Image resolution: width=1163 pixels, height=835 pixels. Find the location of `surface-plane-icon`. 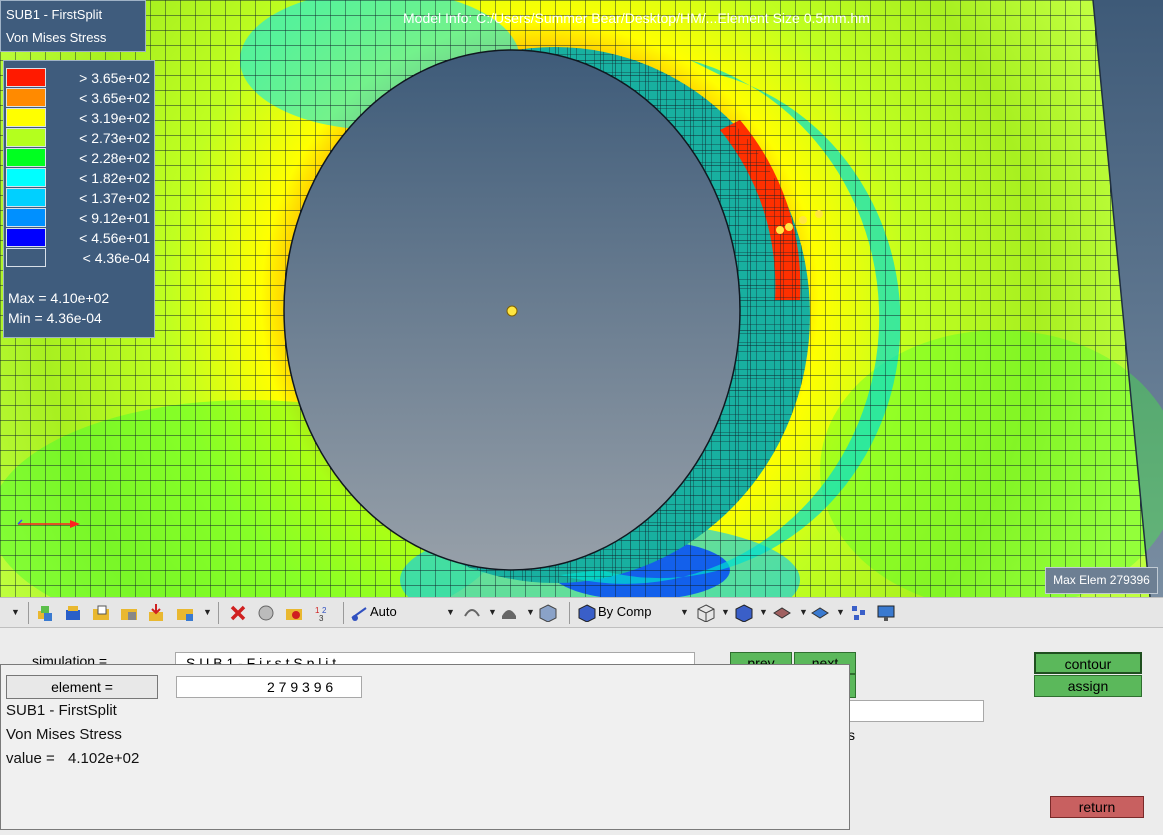

surface-plane-icon is located at coordinates (820, 613).